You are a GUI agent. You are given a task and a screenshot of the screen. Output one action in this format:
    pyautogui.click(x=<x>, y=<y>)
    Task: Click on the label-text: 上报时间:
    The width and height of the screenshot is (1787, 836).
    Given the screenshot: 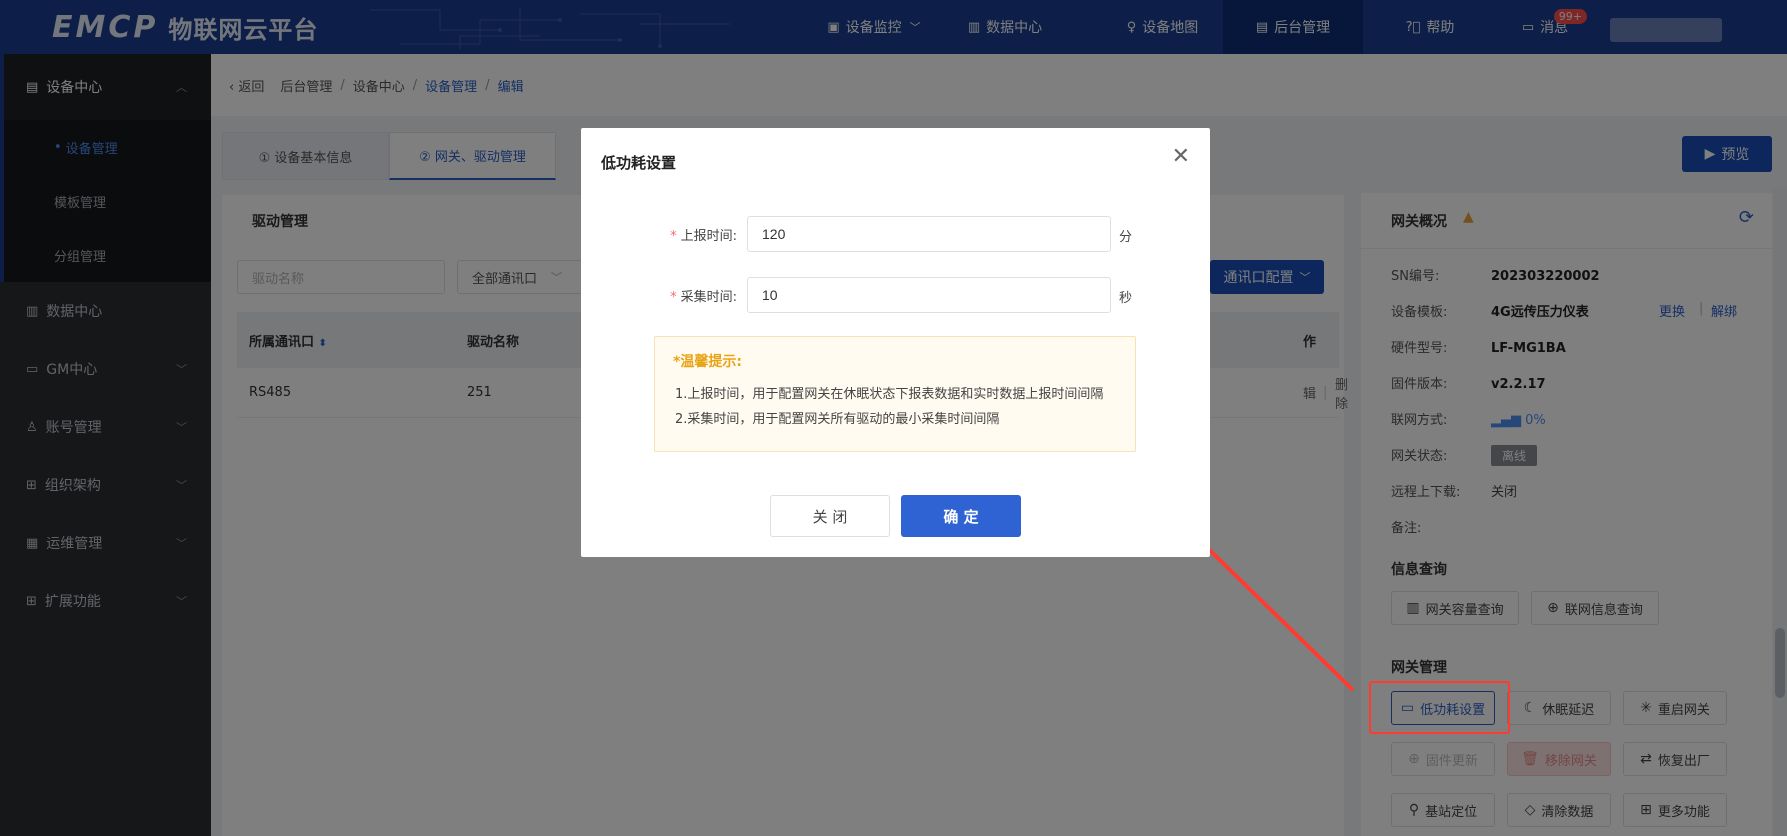 What is the action you would take?
    pyautogui.click(x=708, y=236)
    